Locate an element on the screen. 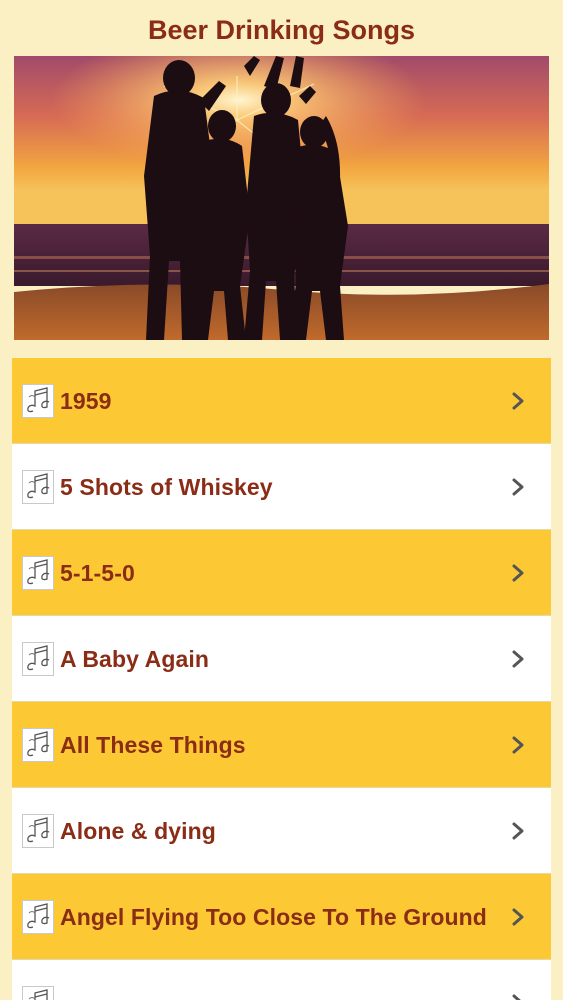 The height and width of the screenshot is (1000, 563). list-item is located at coordinates (281, 980).